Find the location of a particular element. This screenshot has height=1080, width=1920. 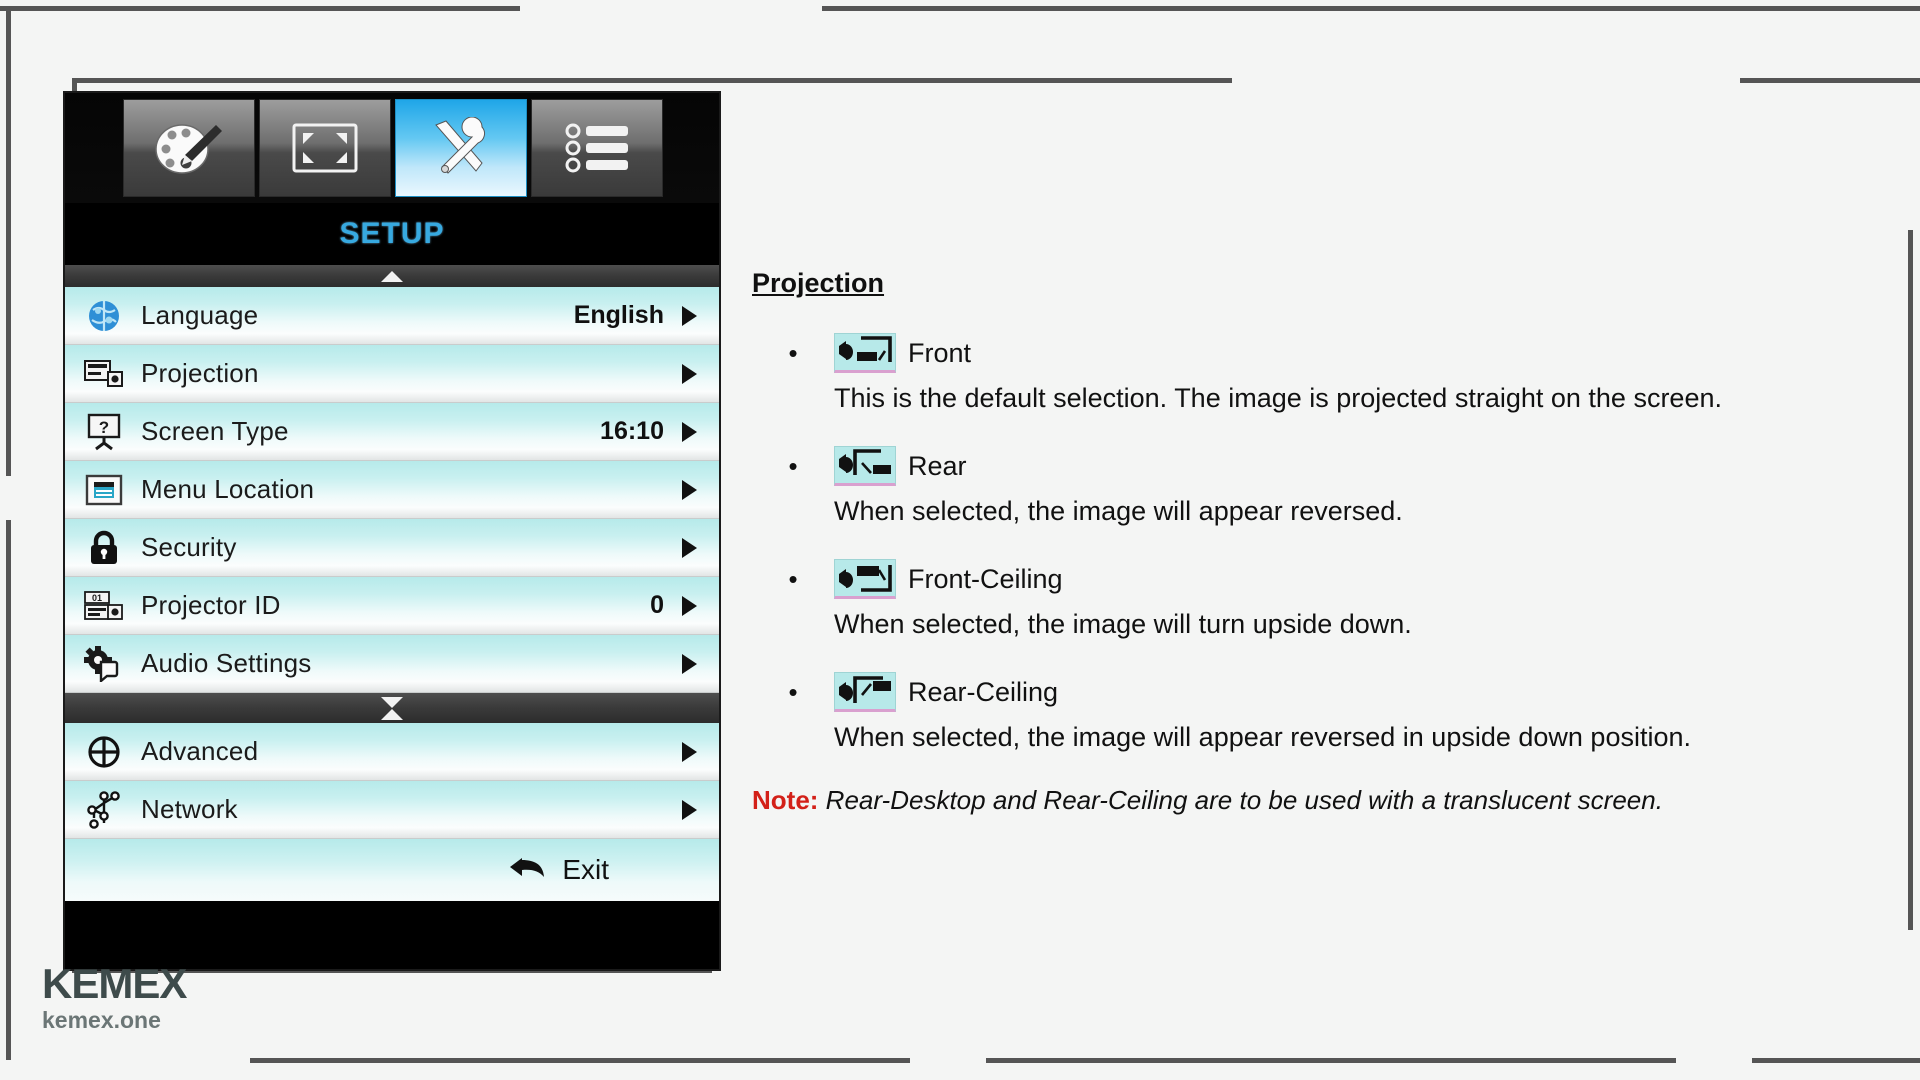

menu-item-screen-type: ? Screen Type 16:10 is located at coordinates (392, 432).